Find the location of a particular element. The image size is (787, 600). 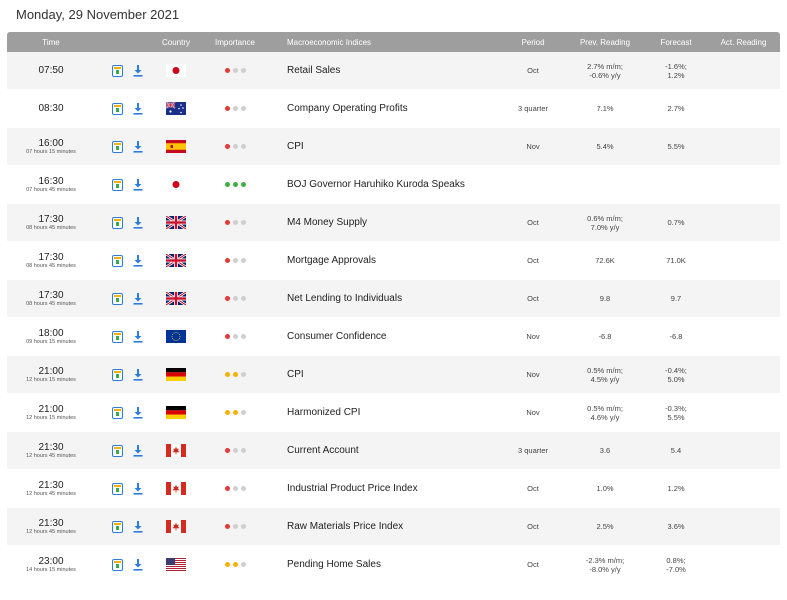

event-countdown: 09 hours 15 minutes is located at coordinates (51, 341).